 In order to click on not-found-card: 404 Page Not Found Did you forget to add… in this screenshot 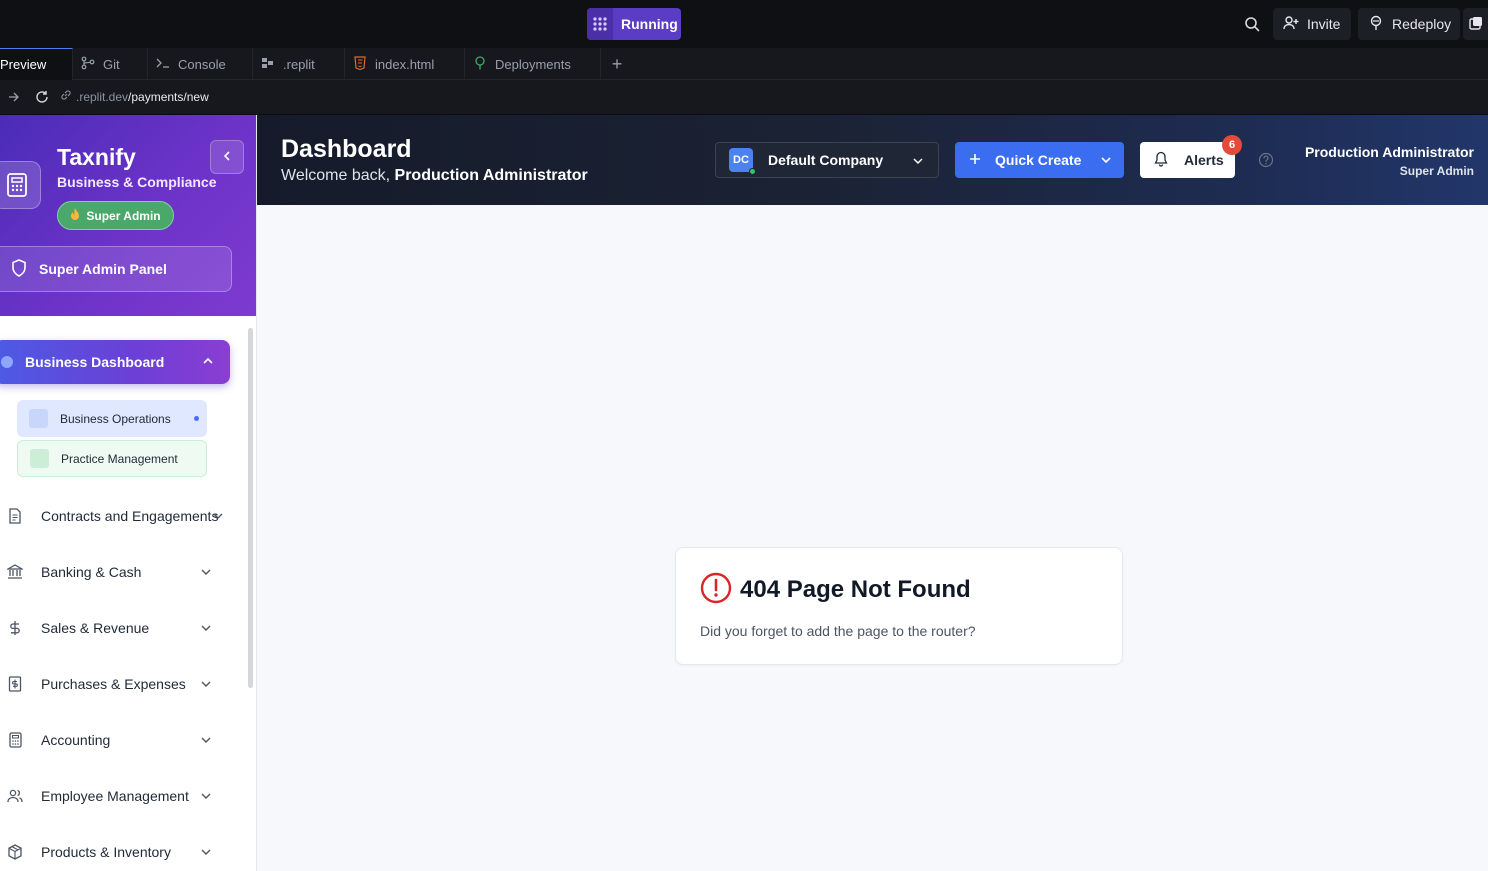, I will do `click(899, 606)`.